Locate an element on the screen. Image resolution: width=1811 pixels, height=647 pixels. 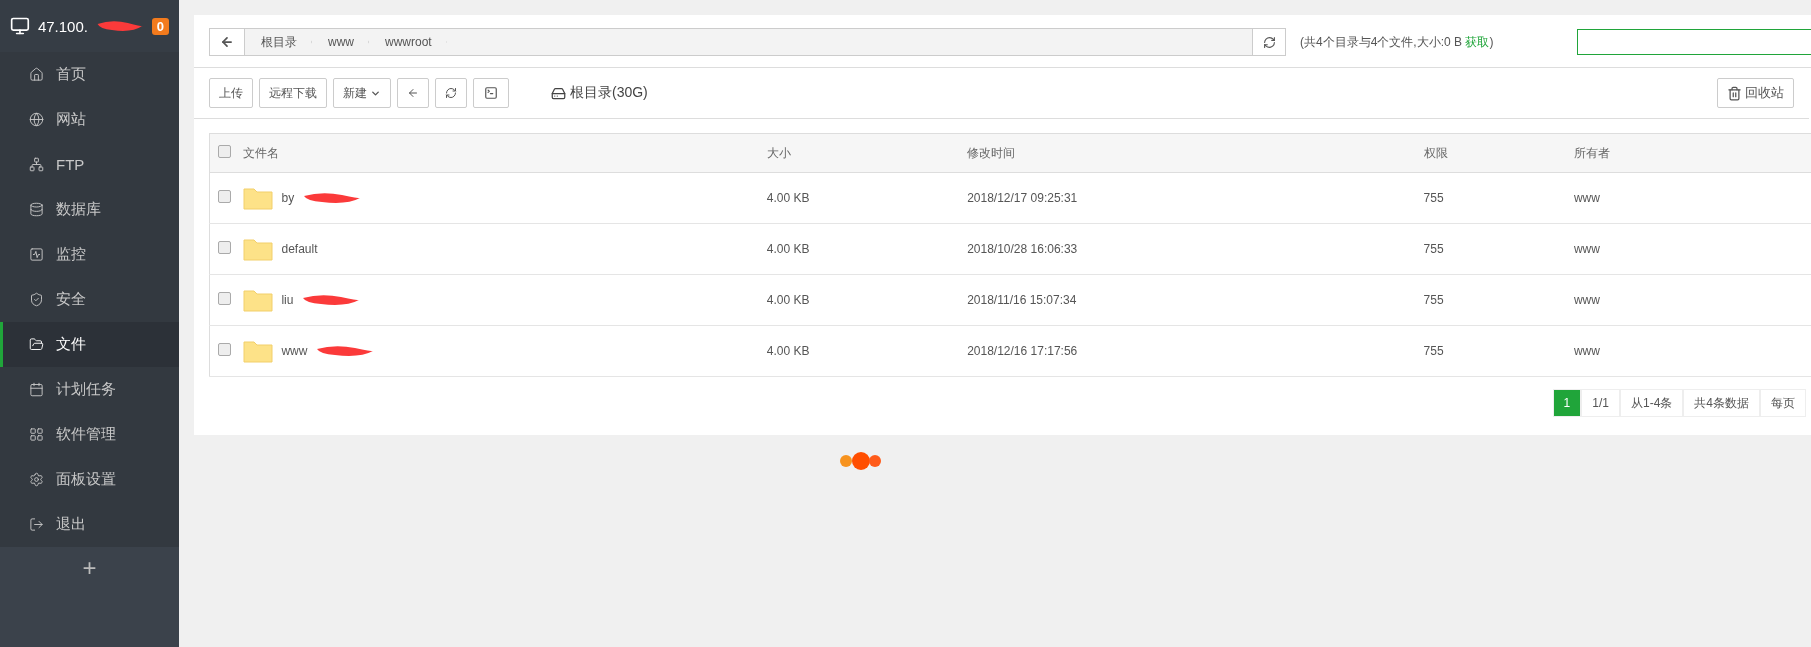
sidebar-item: 数据库 is located at coordinates (89, 209).